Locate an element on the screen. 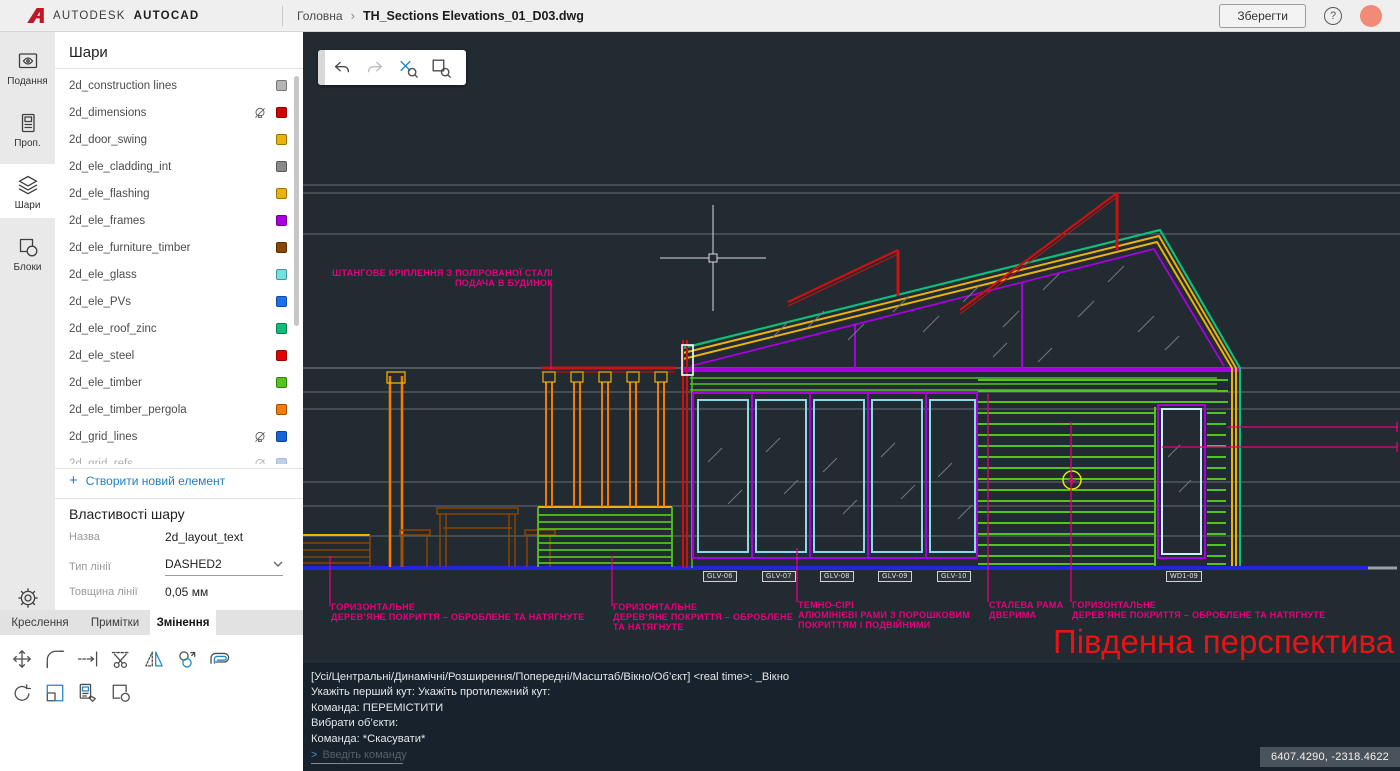 This screenshot has height=771, width=1400. sidebar-item-layers: Шари is located at coordinates (27, 191).